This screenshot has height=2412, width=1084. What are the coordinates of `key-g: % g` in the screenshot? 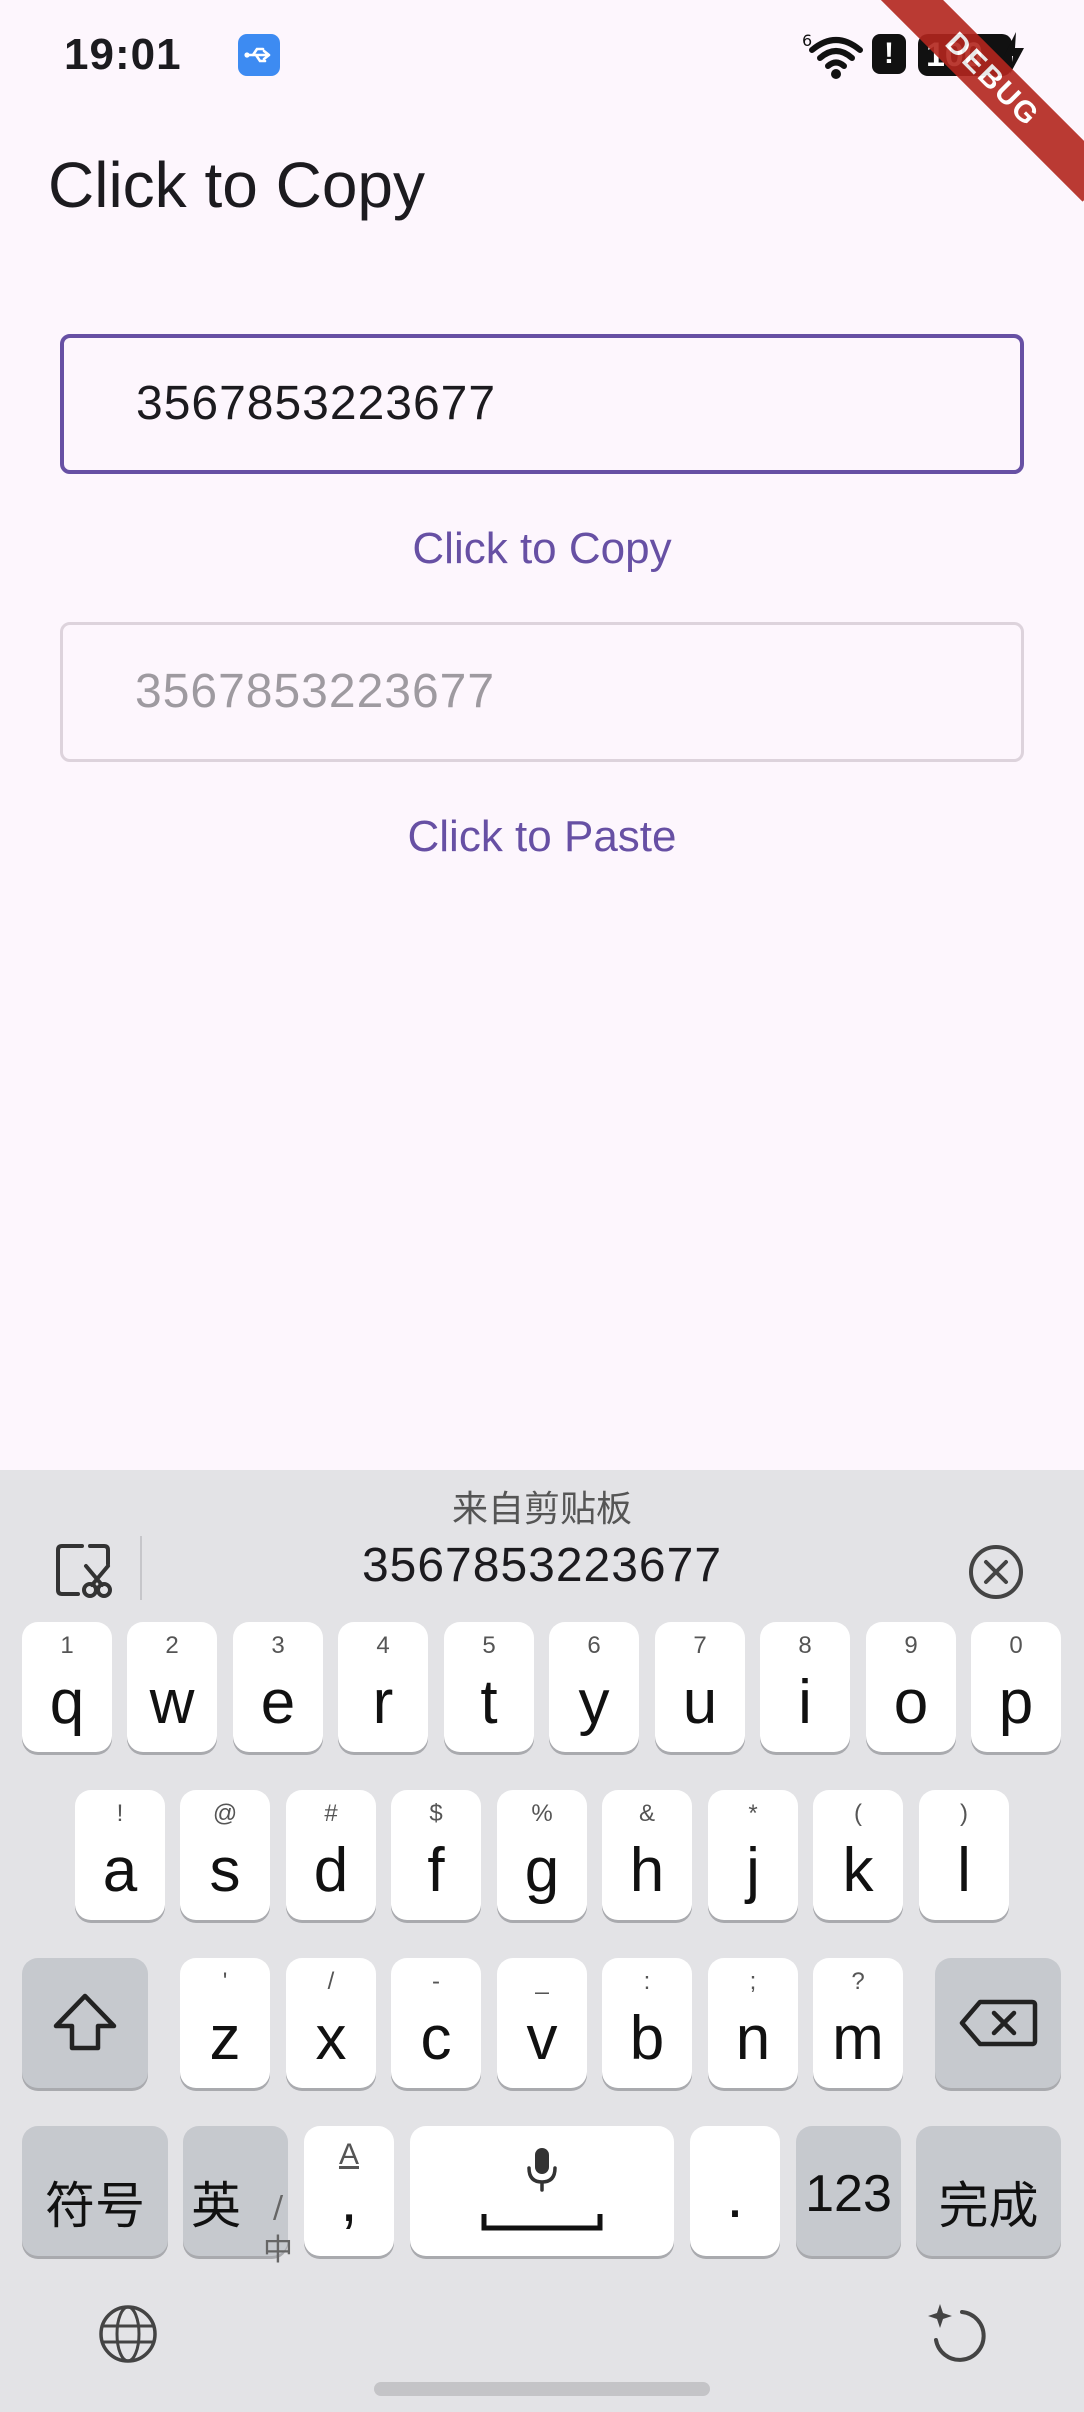 It's located at (542, 1855).